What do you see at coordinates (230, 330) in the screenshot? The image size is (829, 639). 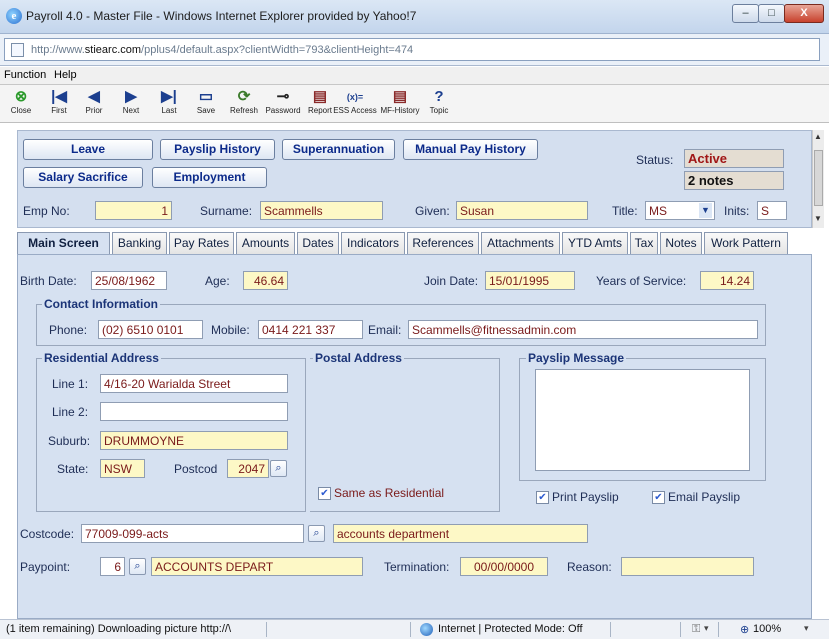 I see `mobile-label: Mobile:` at bounding box center [230, 330].